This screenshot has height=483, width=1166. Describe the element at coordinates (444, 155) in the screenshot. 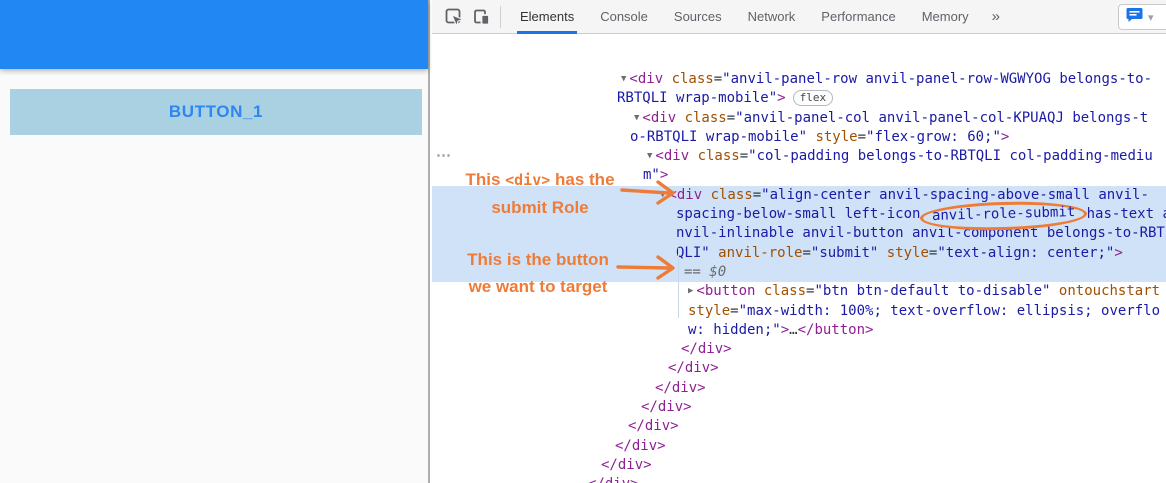

I see `gutter-ellipsis: ⋯` at that location.